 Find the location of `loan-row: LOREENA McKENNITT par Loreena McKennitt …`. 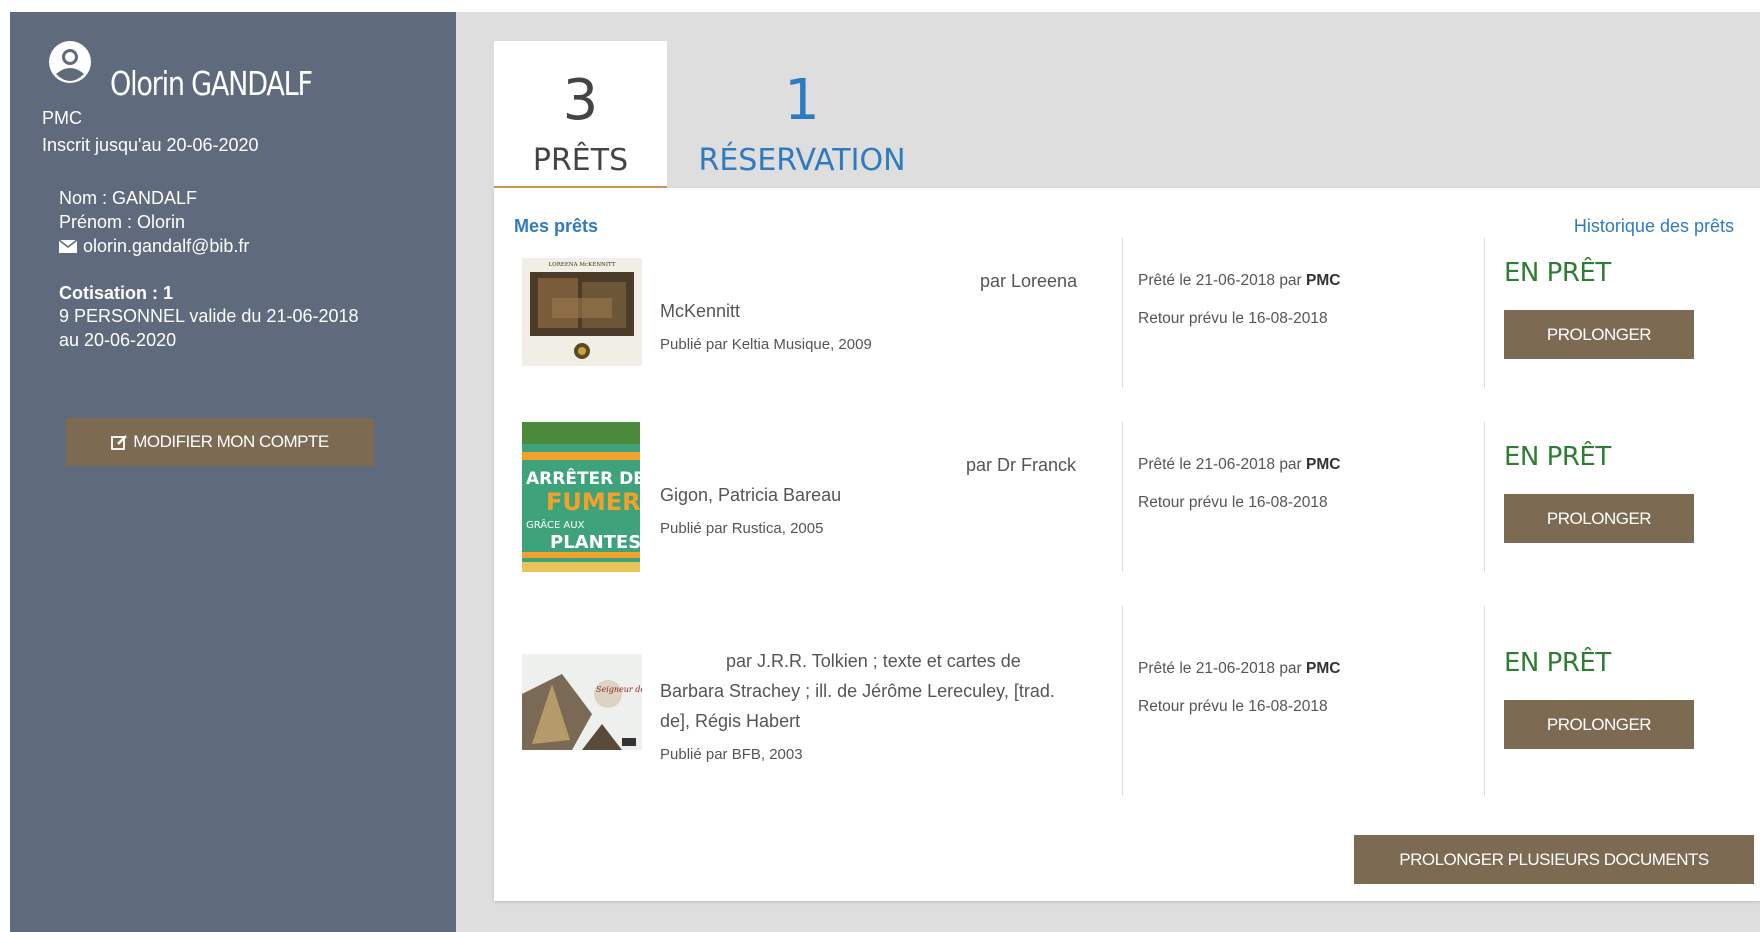

loan-row: LOREENA McKENNITT par Loreena McKennitt … is located at coordinates (1127, 313).